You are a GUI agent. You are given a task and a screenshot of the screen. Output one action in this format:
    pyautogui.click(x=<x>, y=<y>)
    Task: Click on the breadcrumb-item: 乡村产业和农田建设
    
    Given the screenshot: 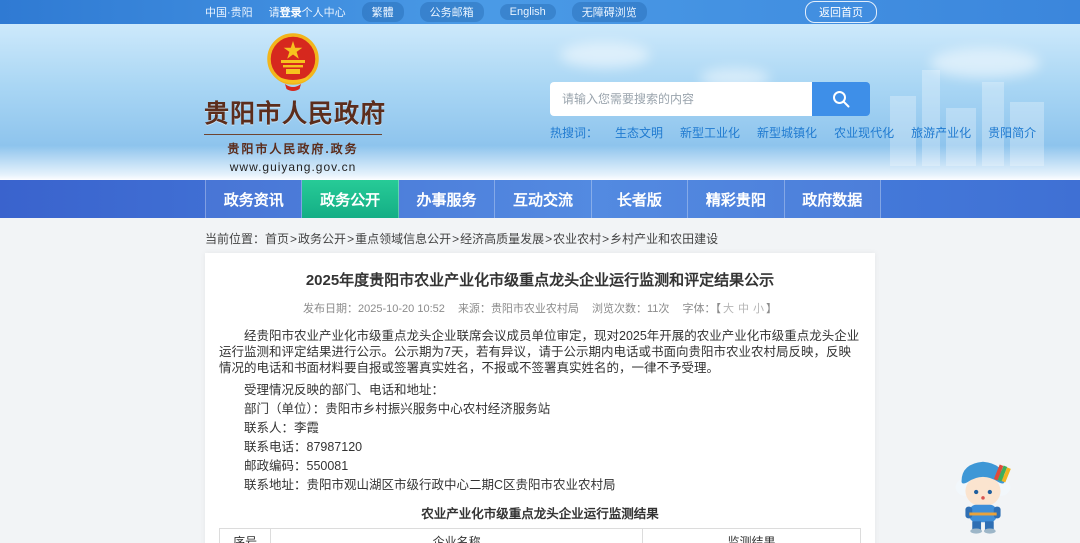 What is the action you would take?
    pyautogui.click(x=664, y=239)
    